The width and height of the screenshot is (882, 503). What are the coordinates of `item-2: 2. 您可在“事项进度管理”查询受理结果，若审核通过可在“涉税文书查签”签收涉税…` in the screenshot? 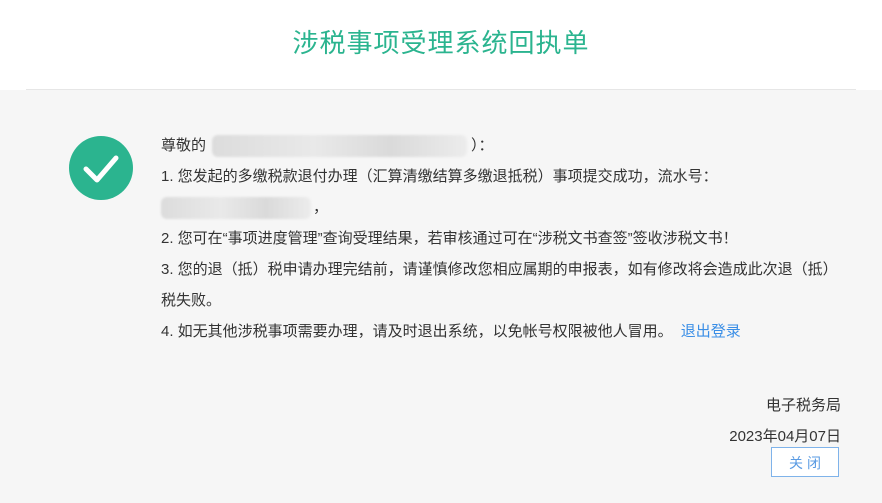 It's located at (506, 238).